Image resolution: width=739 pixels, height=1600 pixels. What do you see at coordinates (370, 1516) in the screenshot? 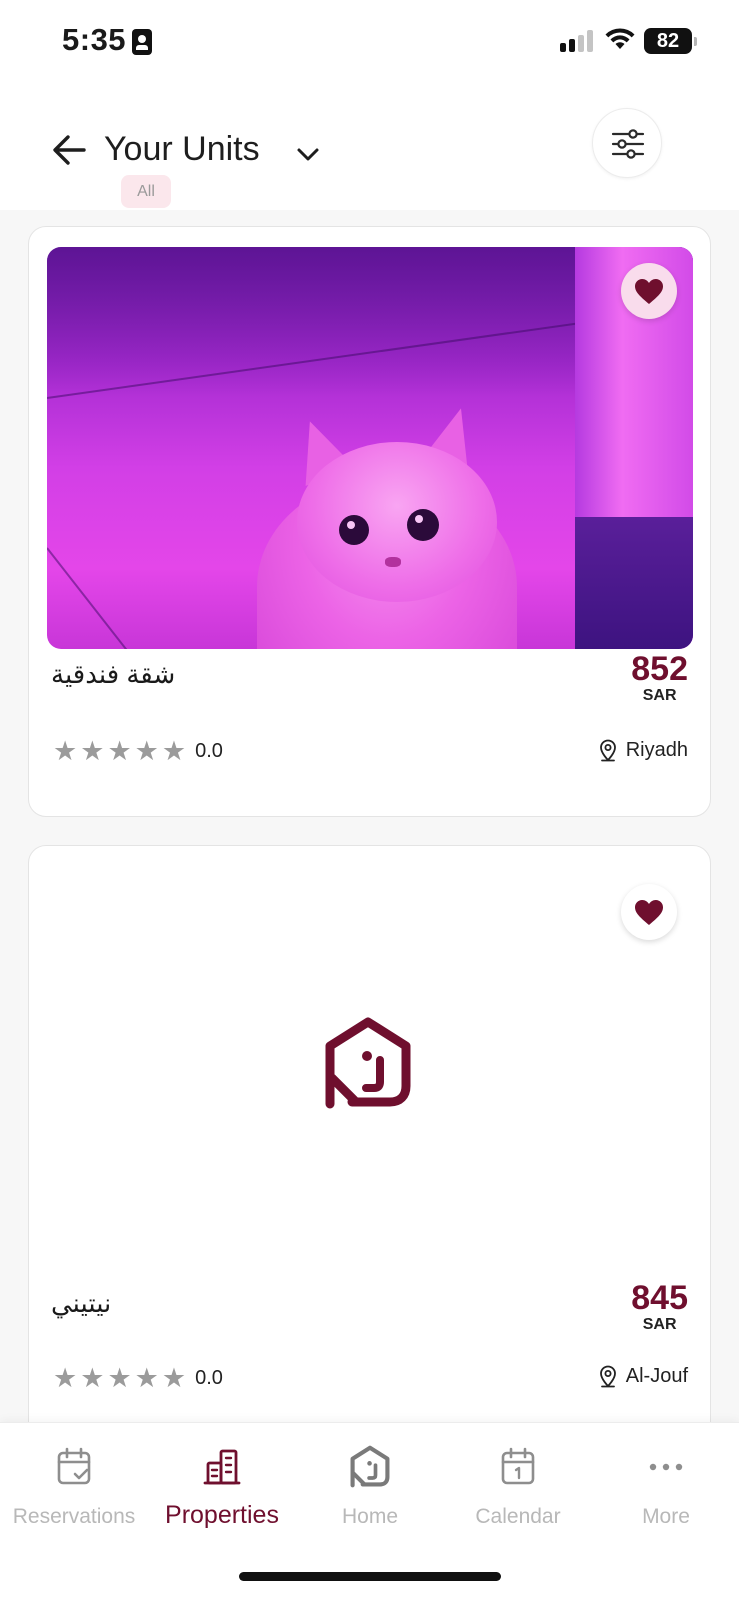
I see `nav-label: Home` at bounding box center [370, 1516].